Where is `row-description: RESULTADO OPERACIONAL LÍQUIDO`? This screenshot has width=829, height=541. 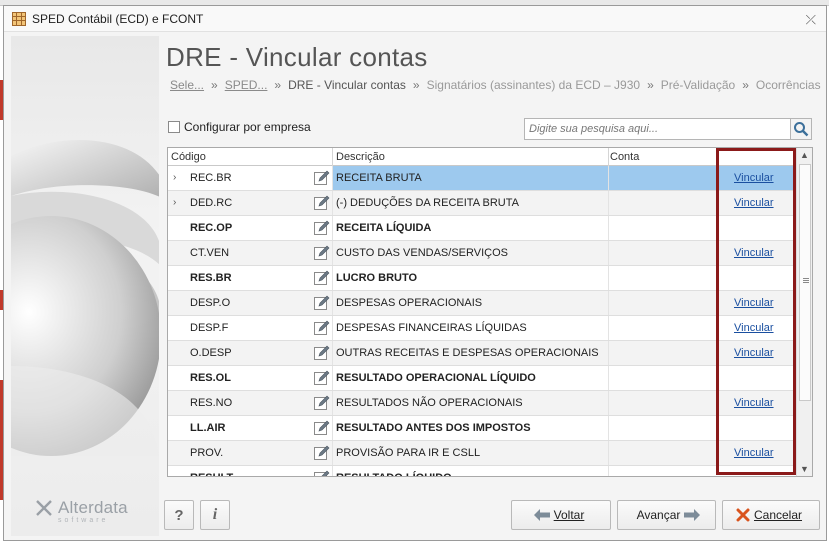 row-description: RESULTADO OPERACIONAL LÍQUIDO is located at coordinates (436, 378).